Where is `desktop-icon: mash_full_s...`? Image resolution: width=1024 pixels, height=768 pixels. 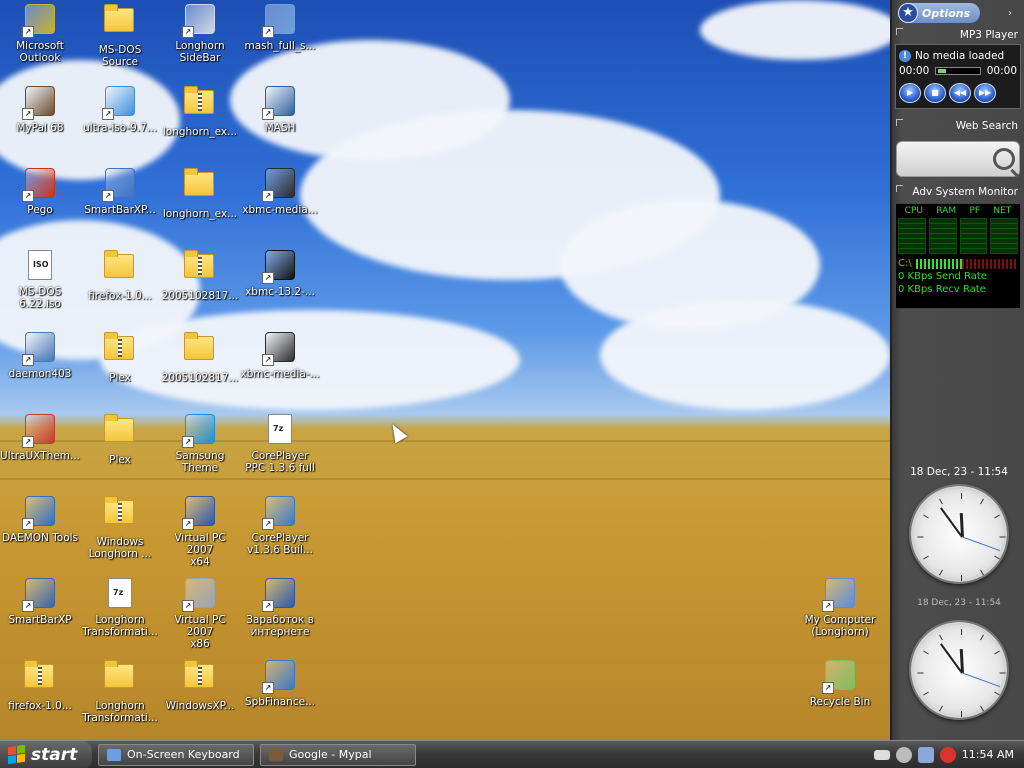 desktop-icon: mash_full_s... is located at coordinates (280, 41).